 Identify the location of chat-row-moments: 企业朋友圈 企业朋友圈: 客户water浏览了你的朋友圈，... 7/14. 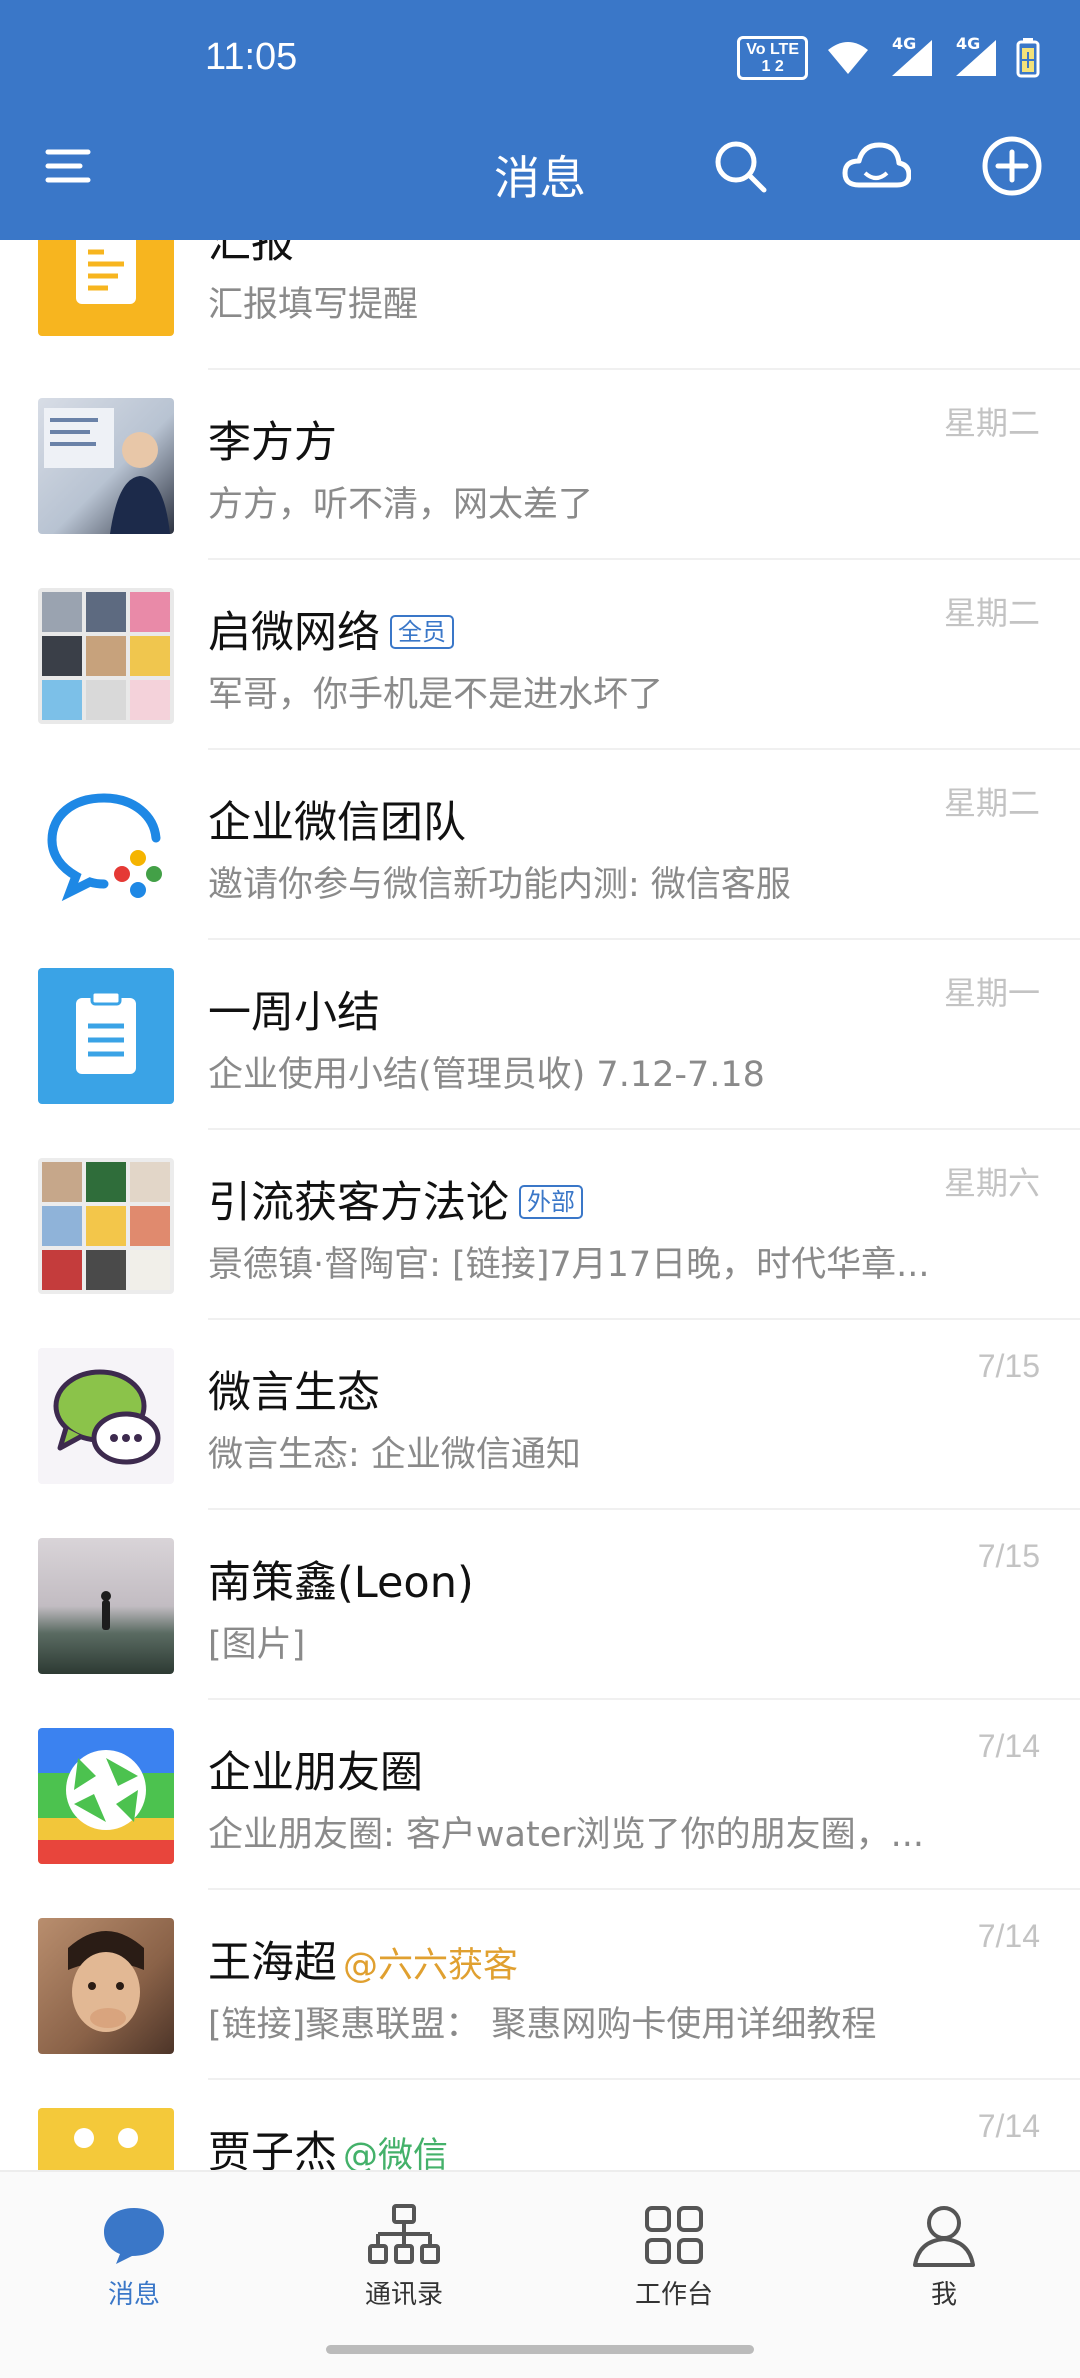
(540, 1795).